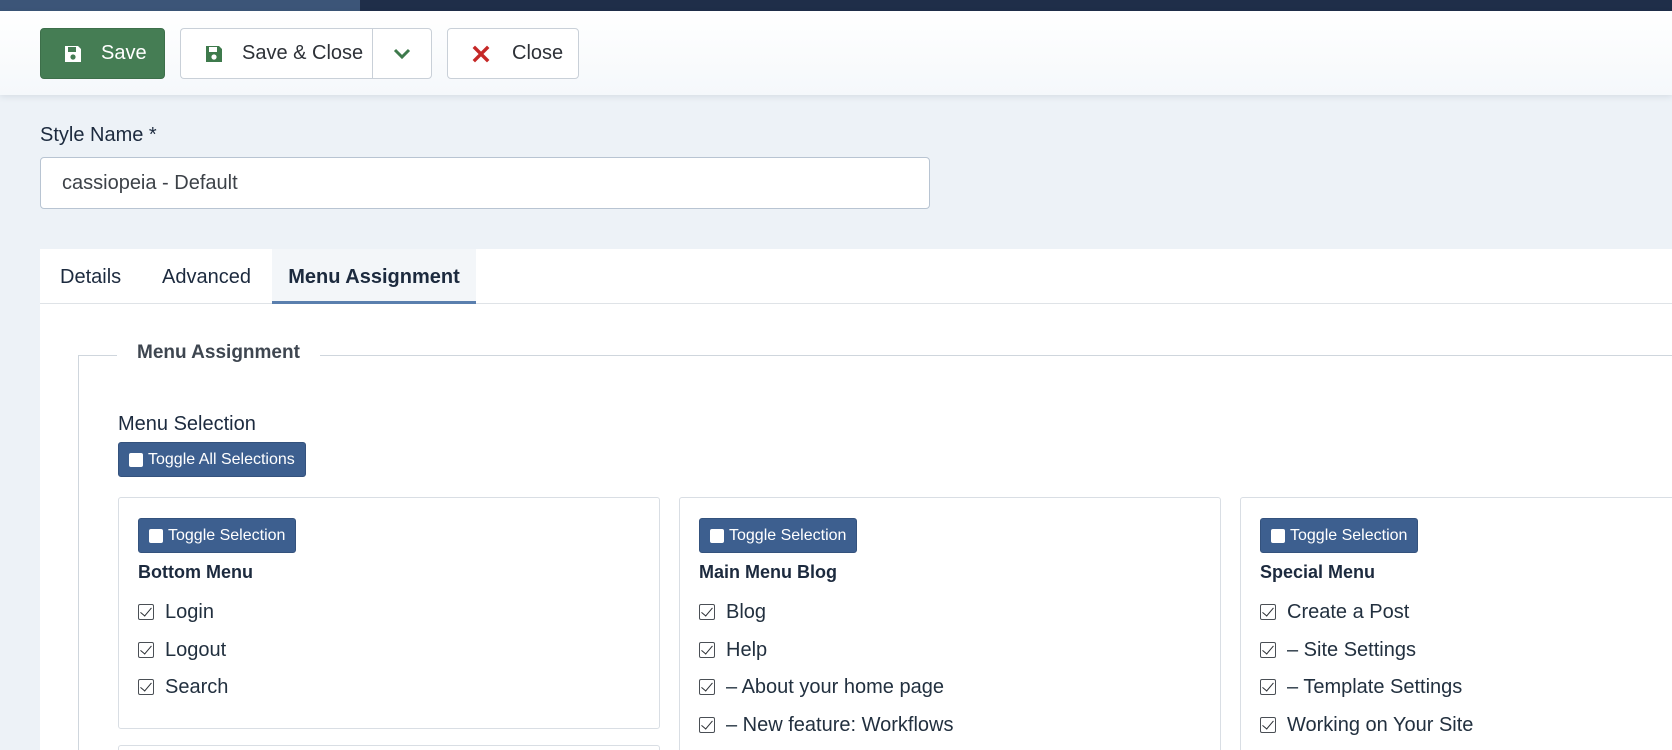 This screenshot has width=1672, height=750. Describe the element at coordinates (221, 459) in the screenshot. I see `toggle-all-label: Toggle All Selections` at that location.